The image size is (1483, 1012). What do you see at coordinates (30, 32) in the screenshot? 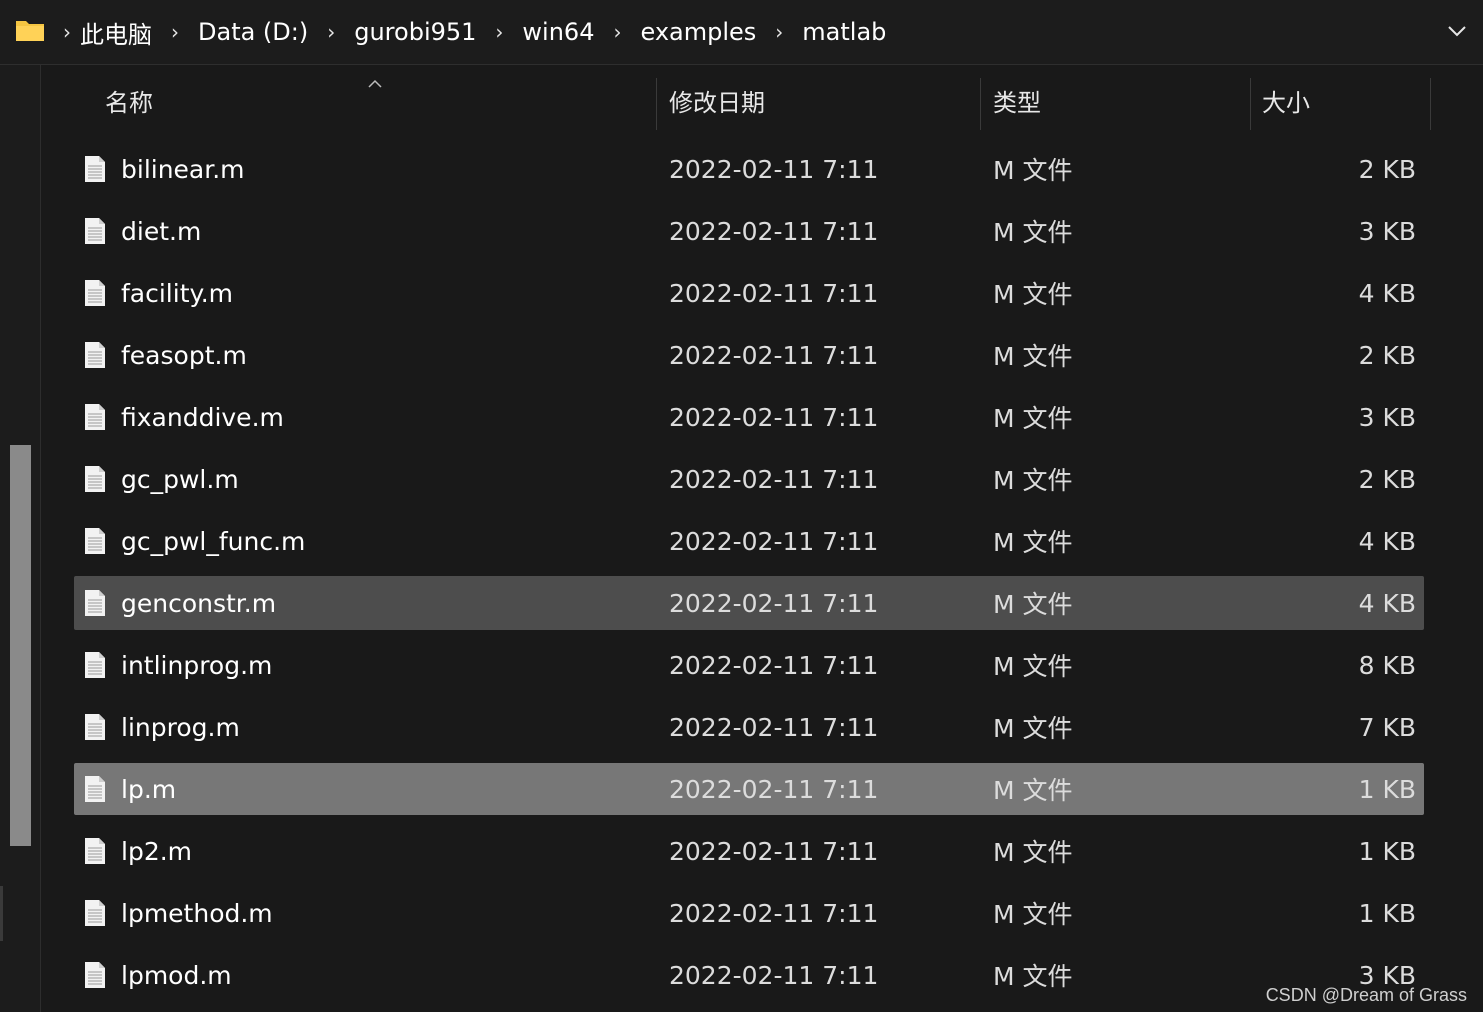
I see `folder-icon` at bounding box center [30, 32].